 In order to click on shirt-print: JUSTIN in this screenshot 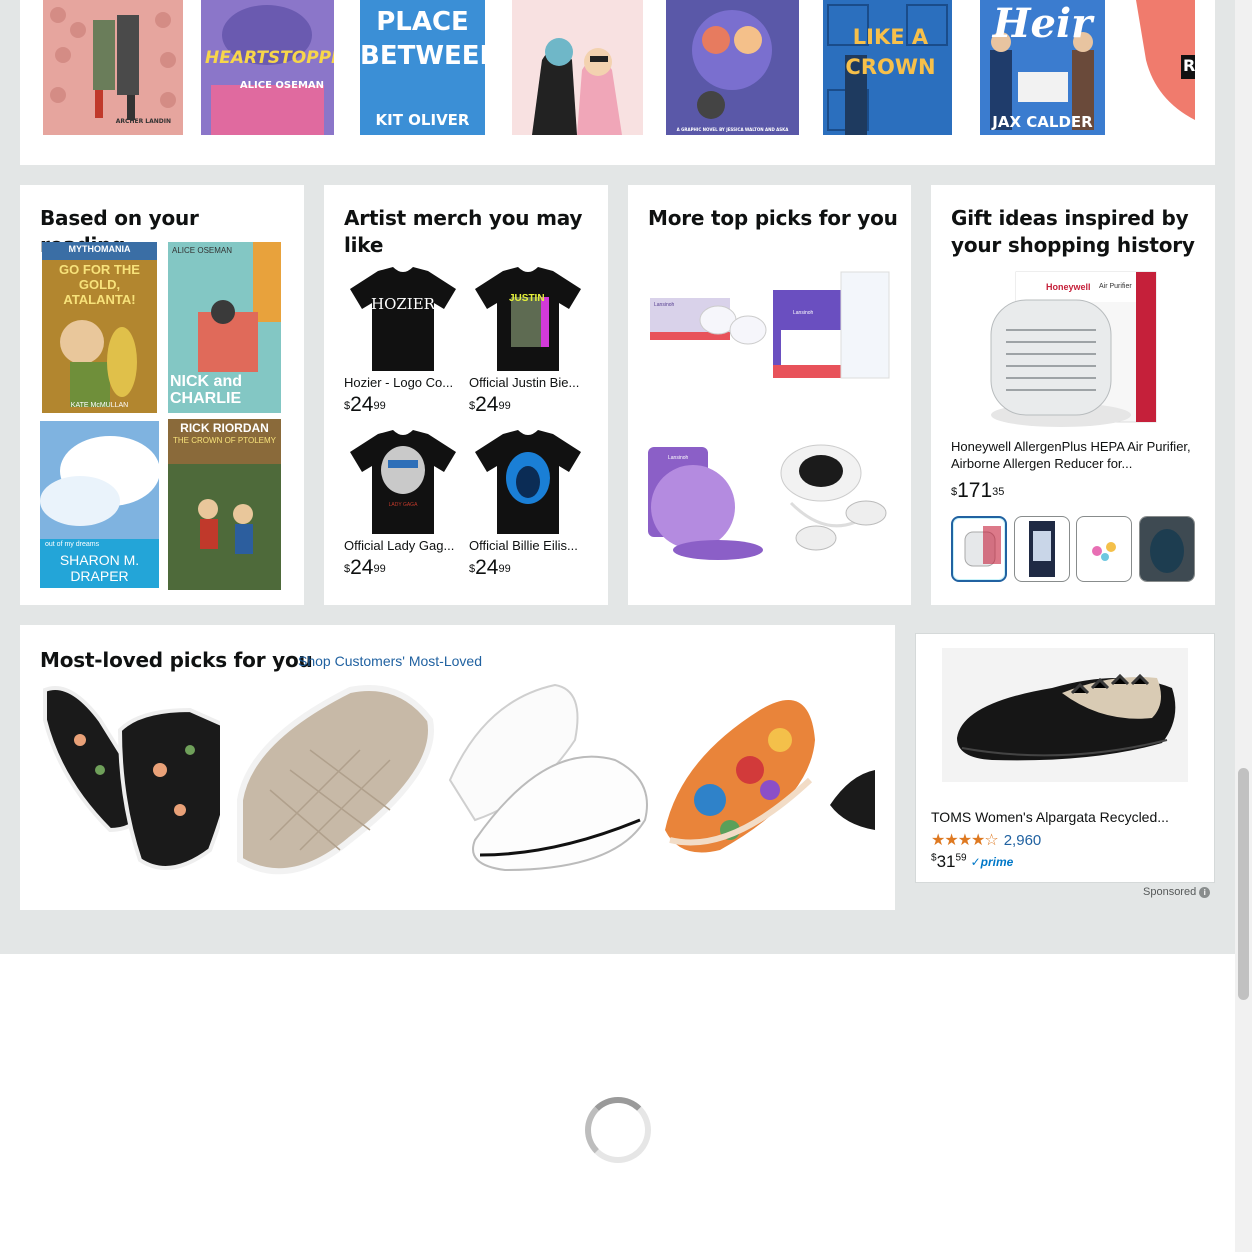, I will do `click(527, 298)`.